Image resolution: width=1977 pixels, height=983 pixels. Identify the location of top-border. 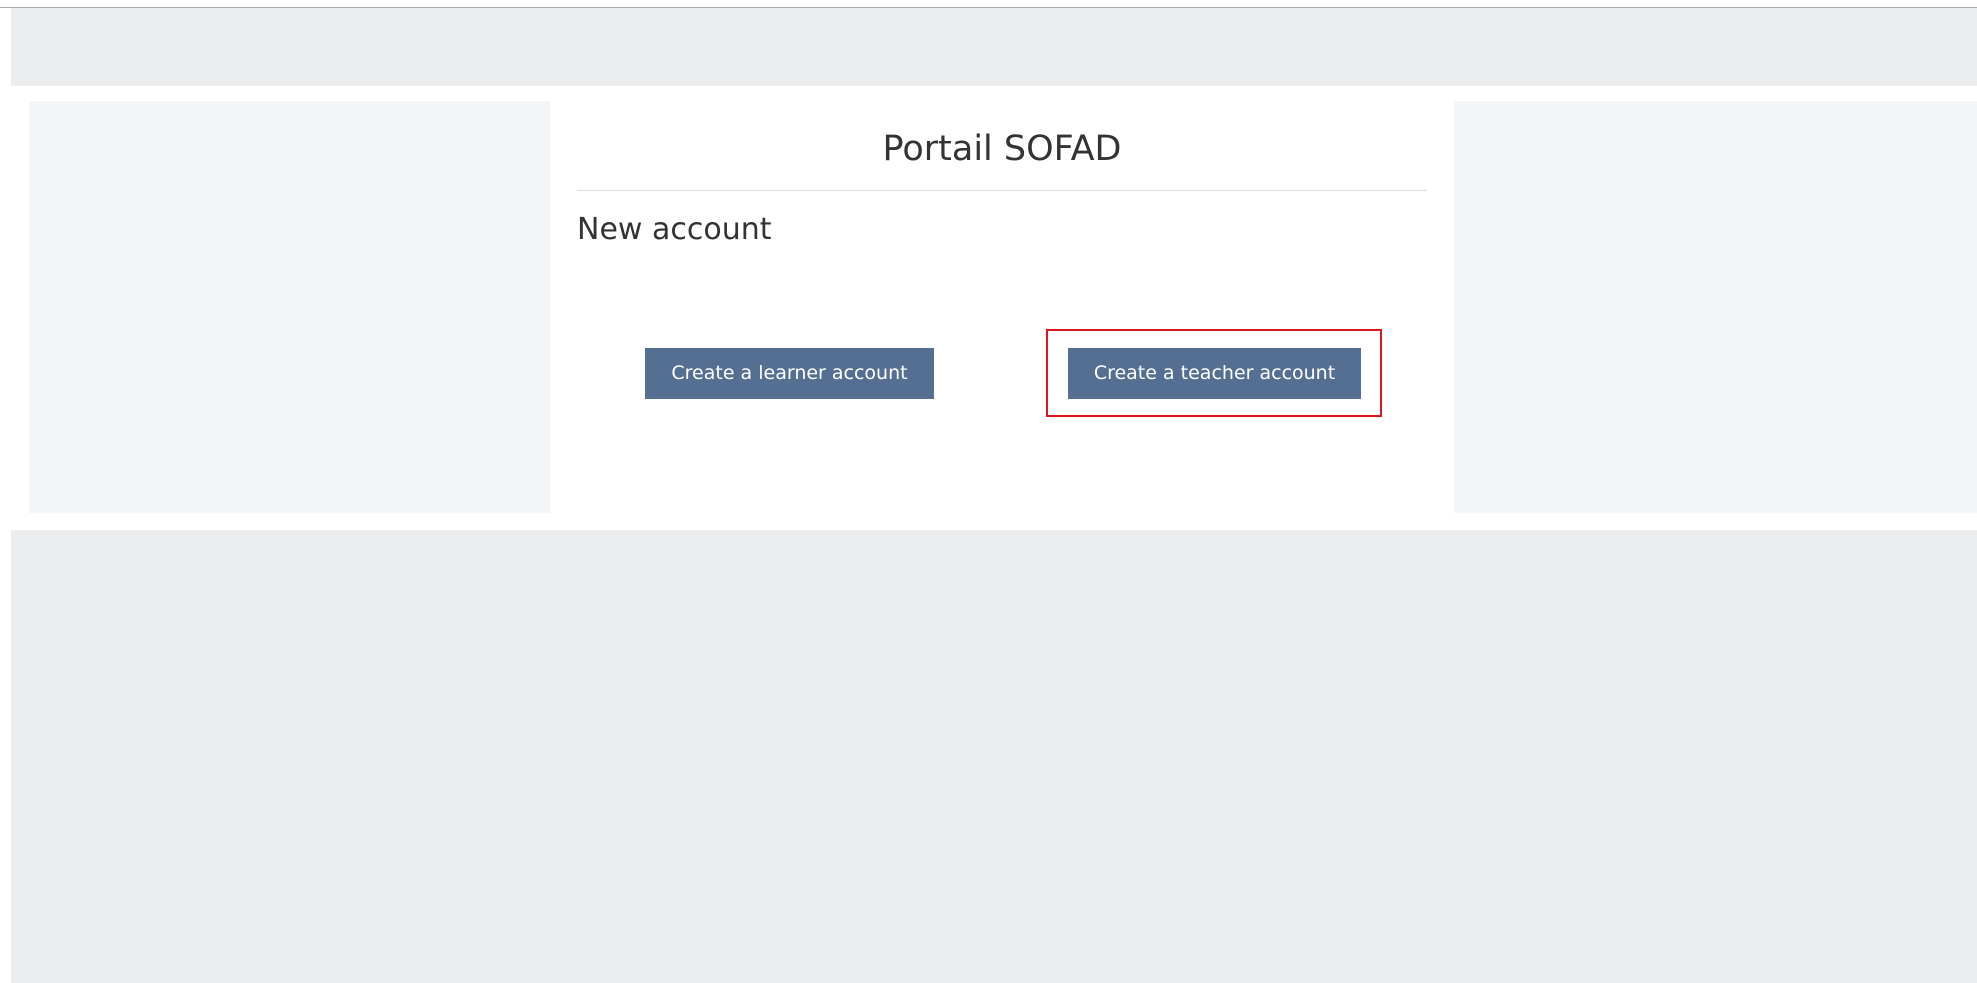
(988, 4).